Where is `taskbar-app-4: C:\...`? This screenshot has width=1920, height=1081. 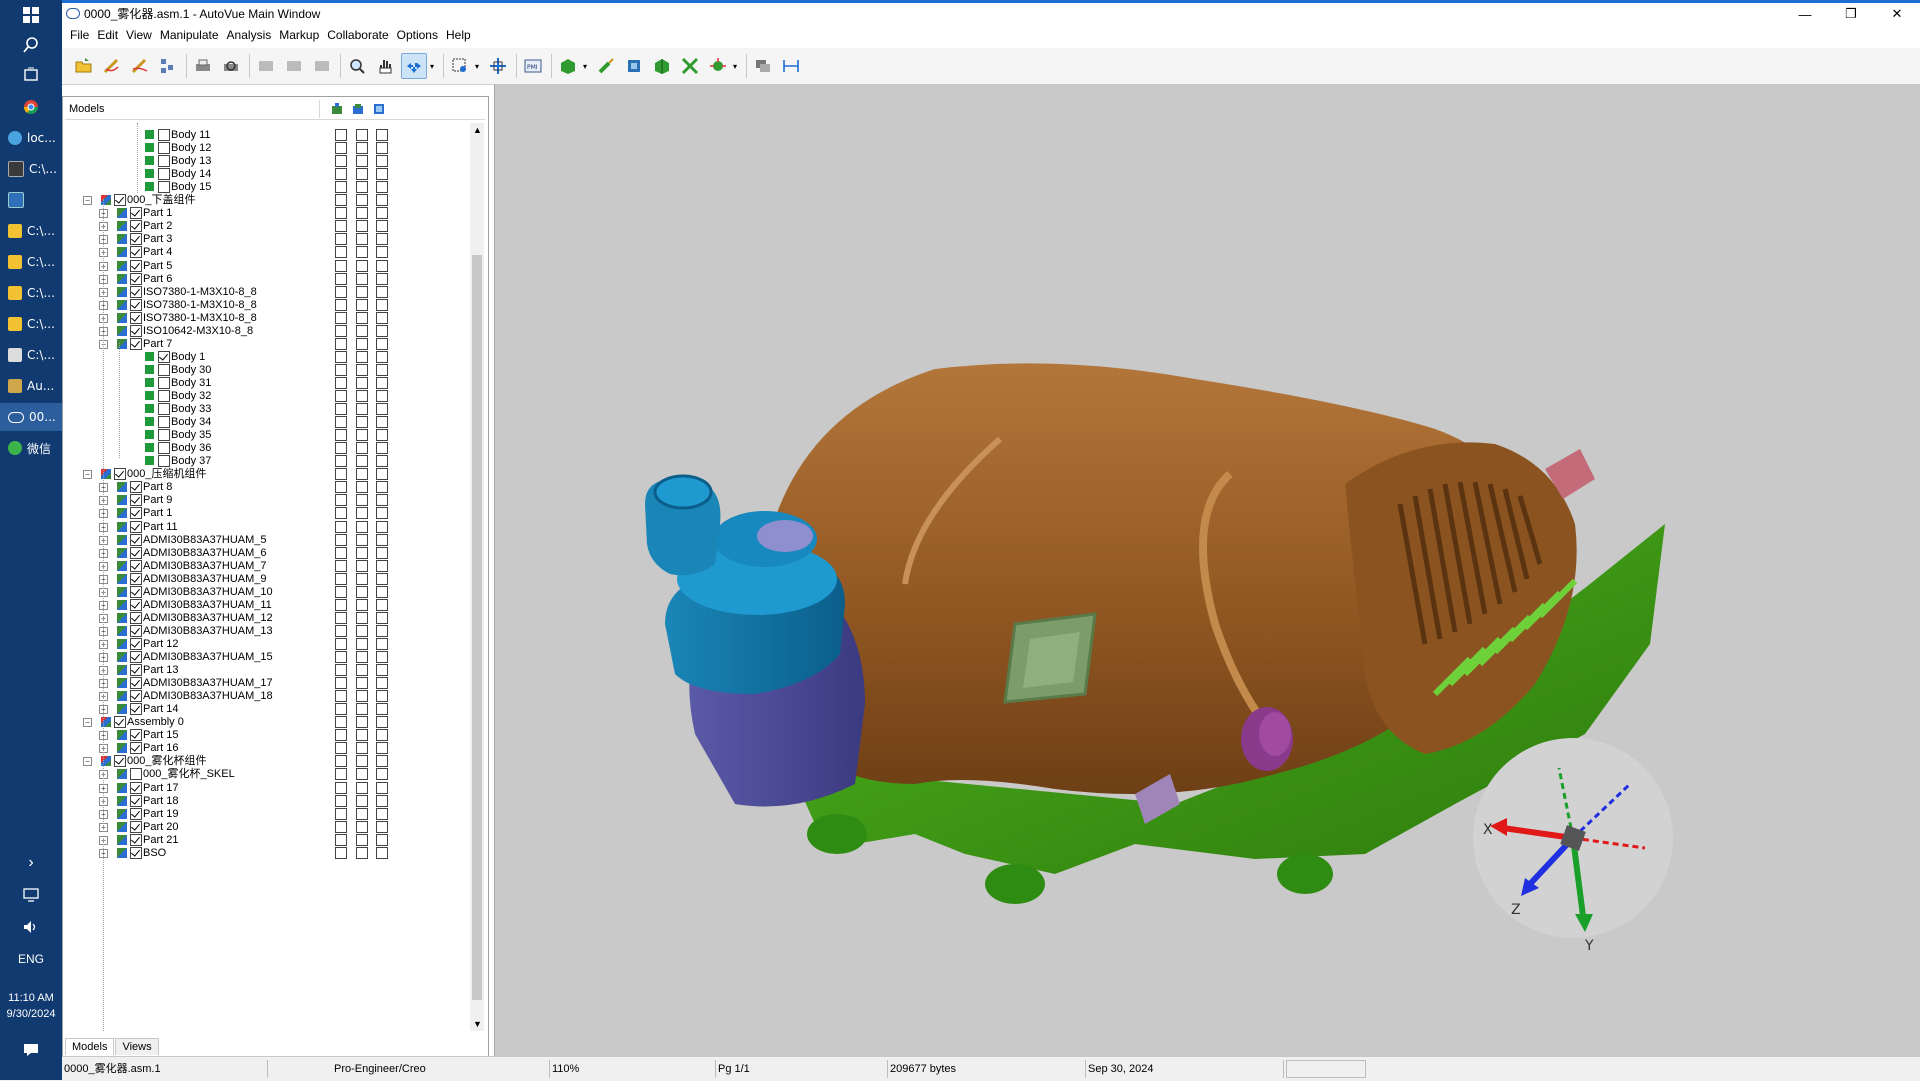 taskbar-app-4: C:\... is located at coordinates (31, 262).